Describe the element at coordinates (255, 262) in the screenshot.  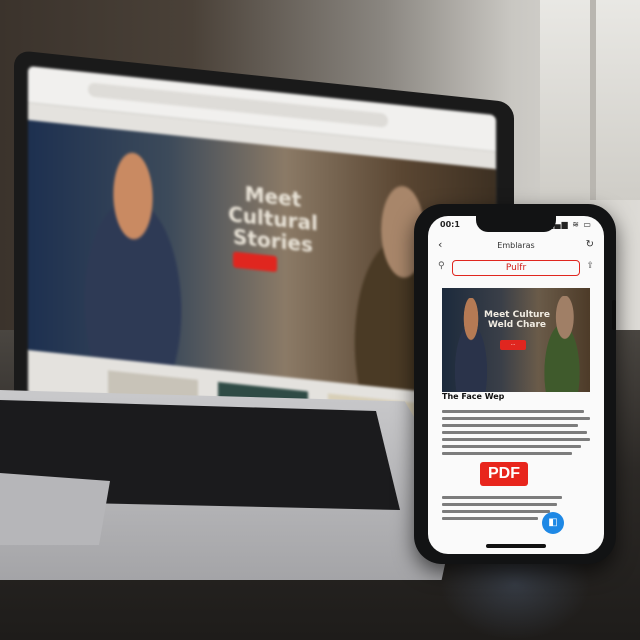
I see `laptop-hero-button` at that location.